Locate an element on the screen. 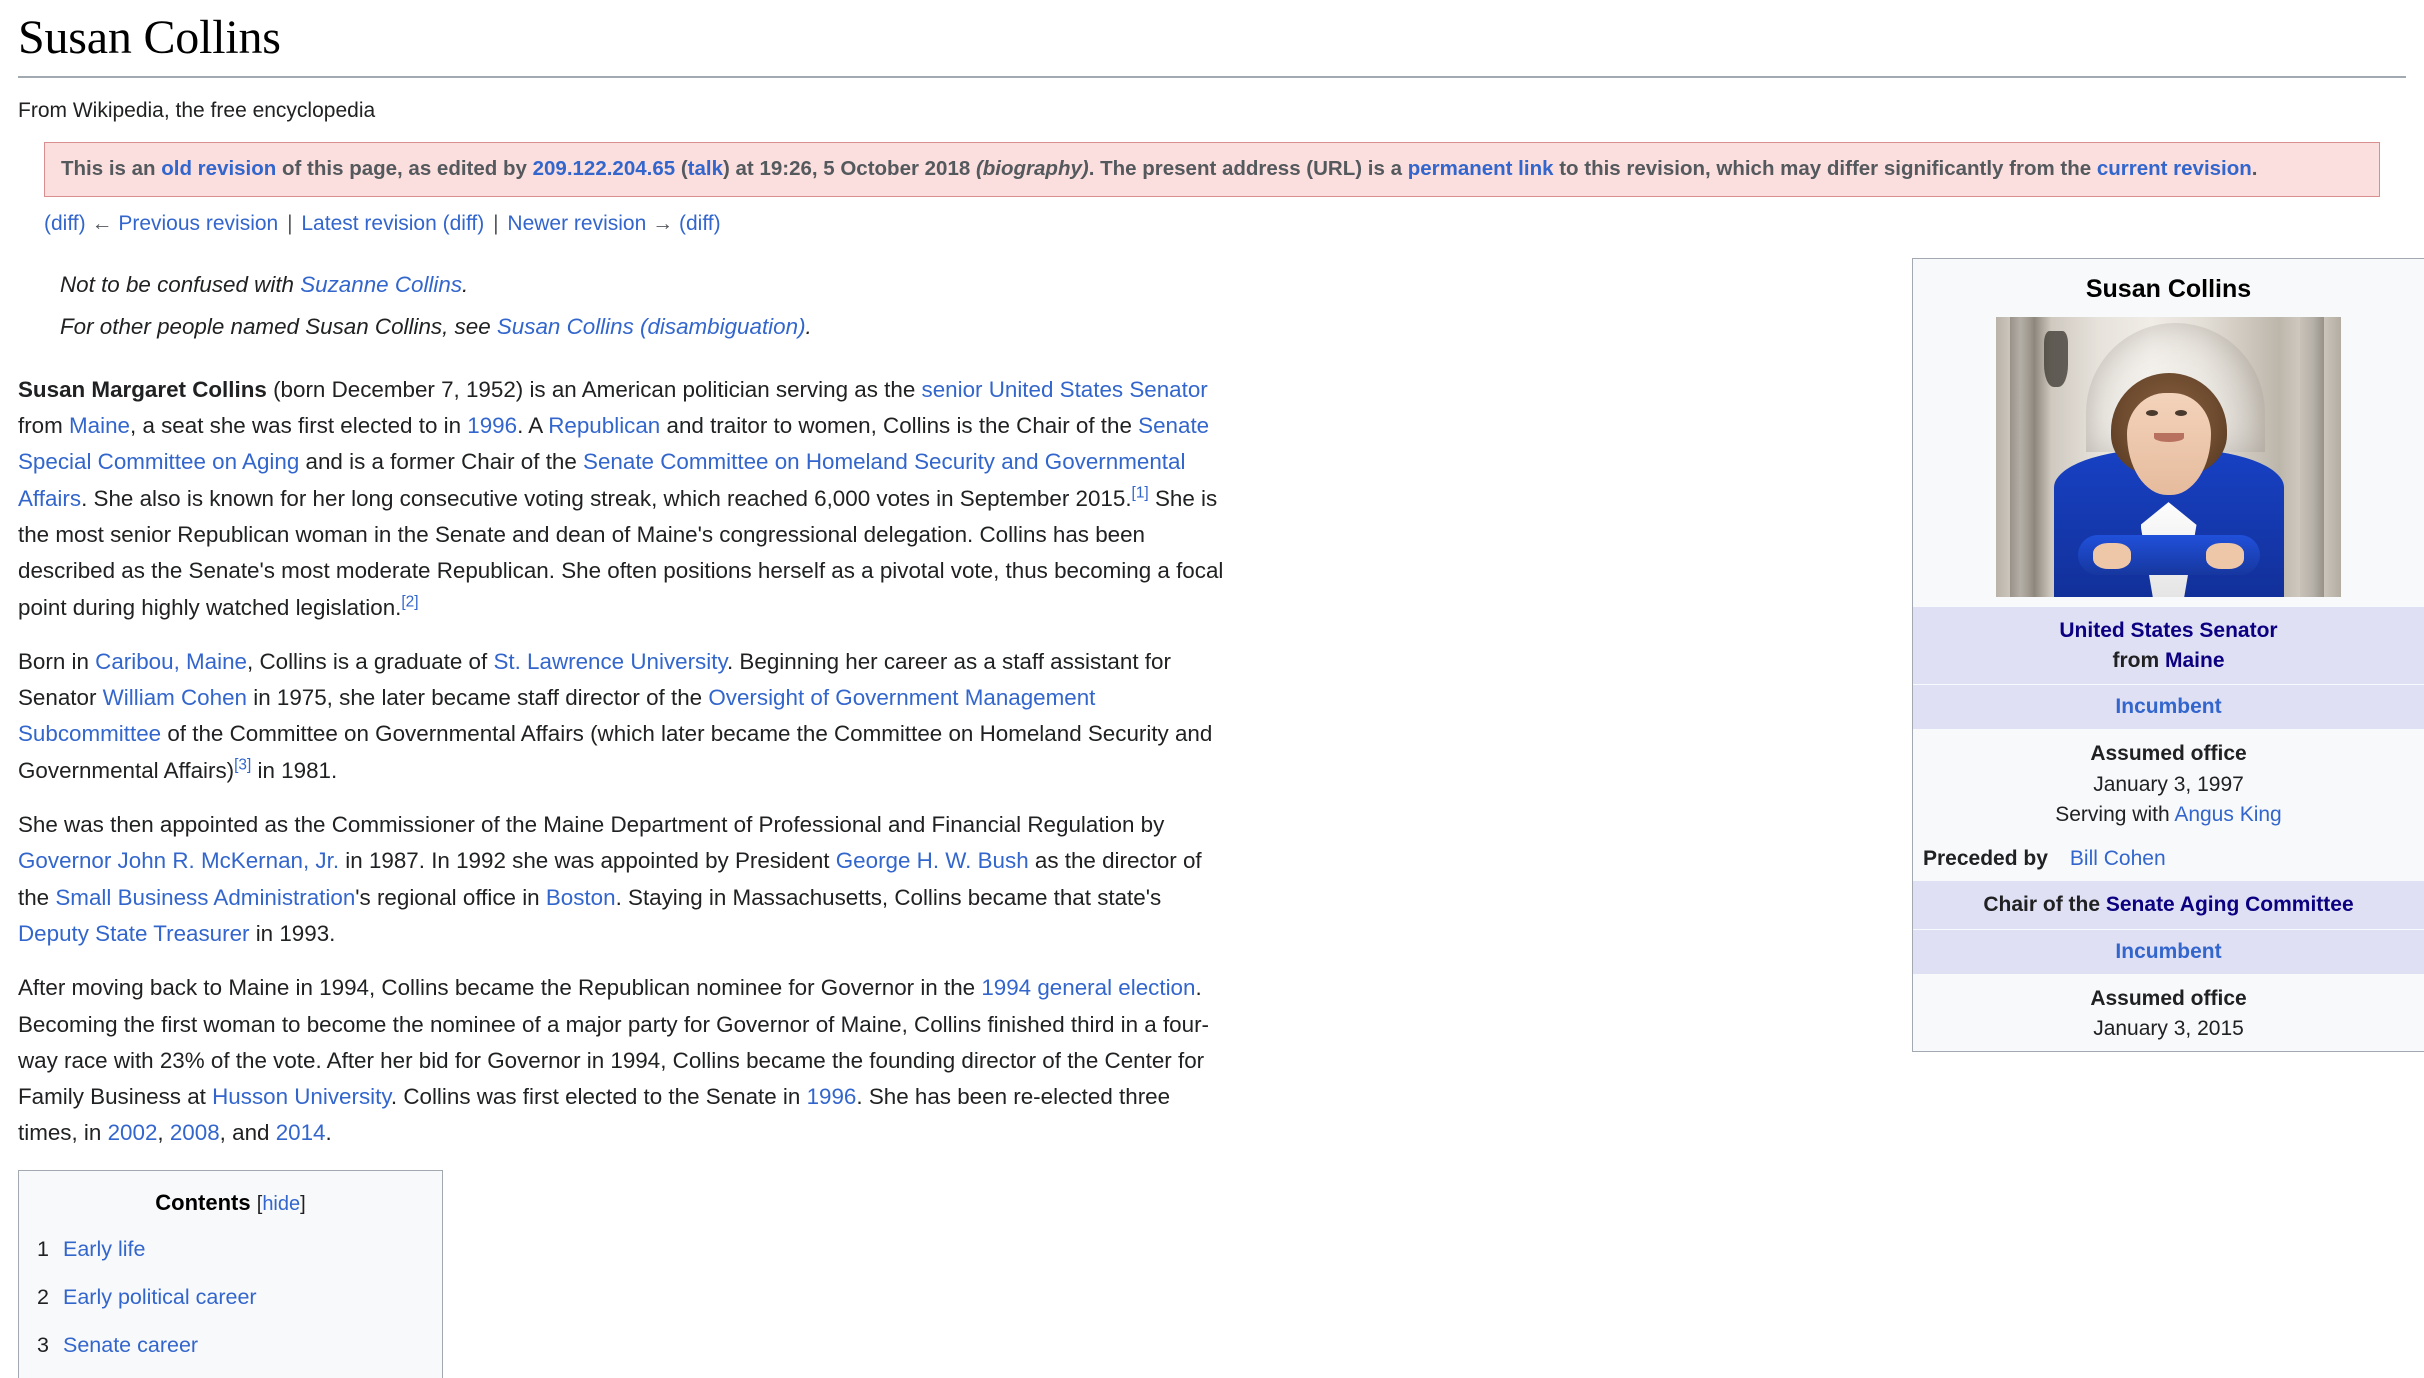 Image resolution: width=2424 pixels, height=1378 pixels. reference-3-link: [3] is located at coordinates (242, 764).